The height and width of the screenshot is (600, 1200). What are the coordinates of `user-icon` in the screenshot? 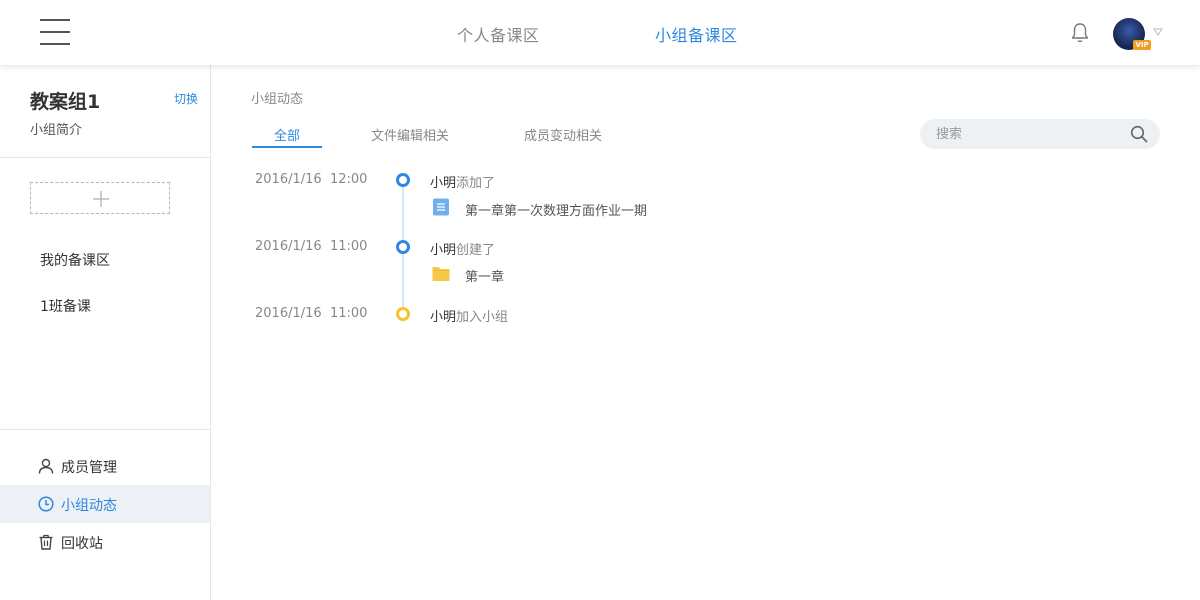 It's located at (46, 466).